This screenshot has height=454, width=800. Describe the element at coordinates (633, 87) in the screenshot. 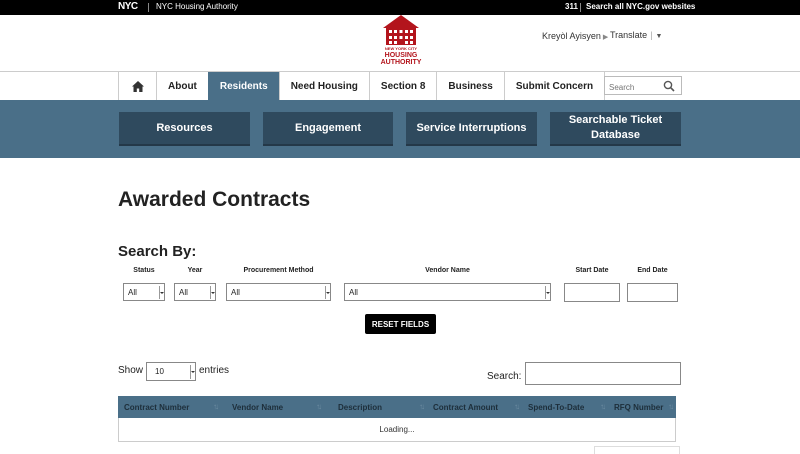

I see `site-search-input` at that location.